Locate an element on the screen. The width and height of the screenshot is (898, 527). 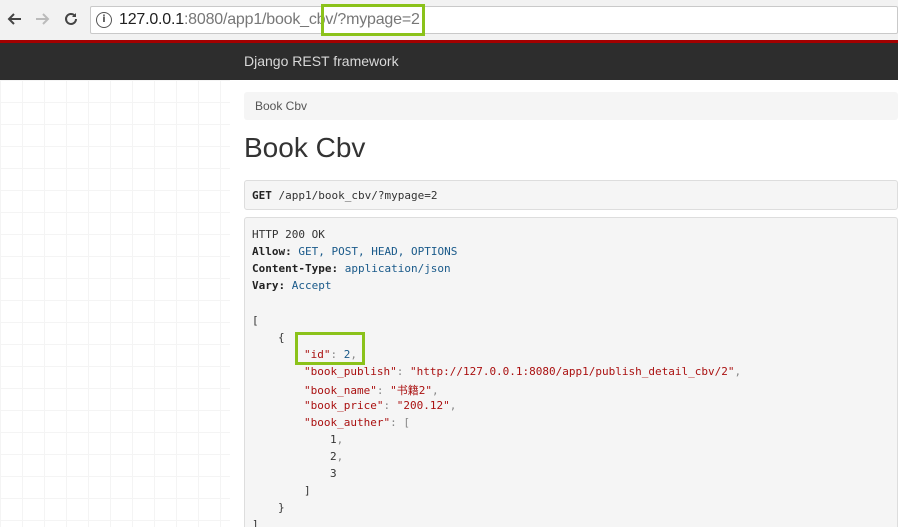
browser-toolbar: i 127.0.0.1:8080/app1/book_cbv/?mypage=2 is located at coordinates (449, 20).